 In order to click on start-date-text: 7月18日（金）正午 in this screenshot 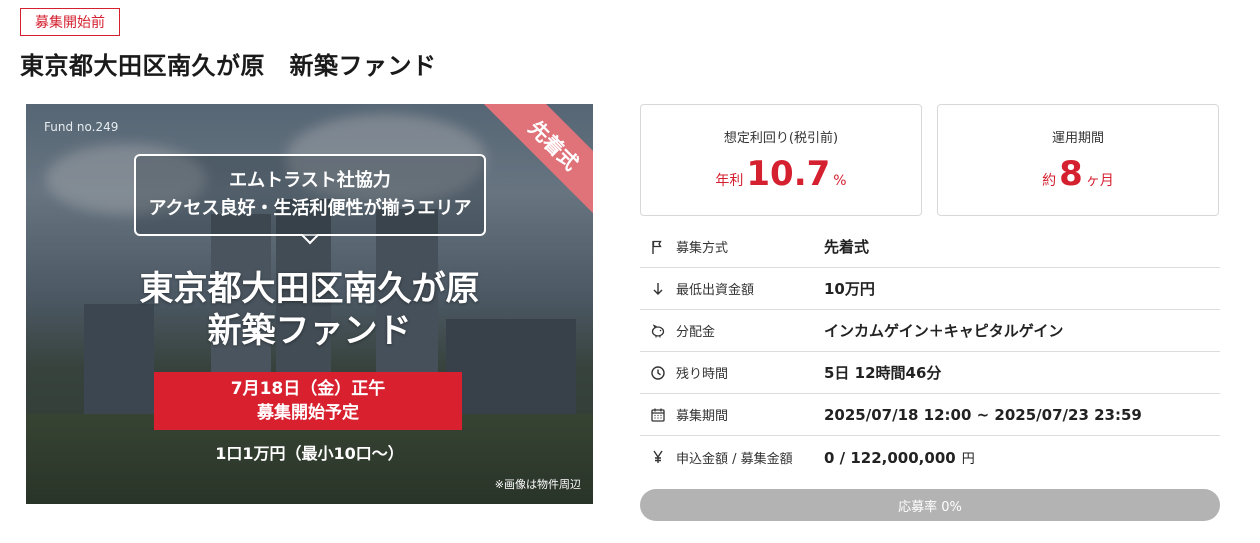, I will do `click(308, 389)`.